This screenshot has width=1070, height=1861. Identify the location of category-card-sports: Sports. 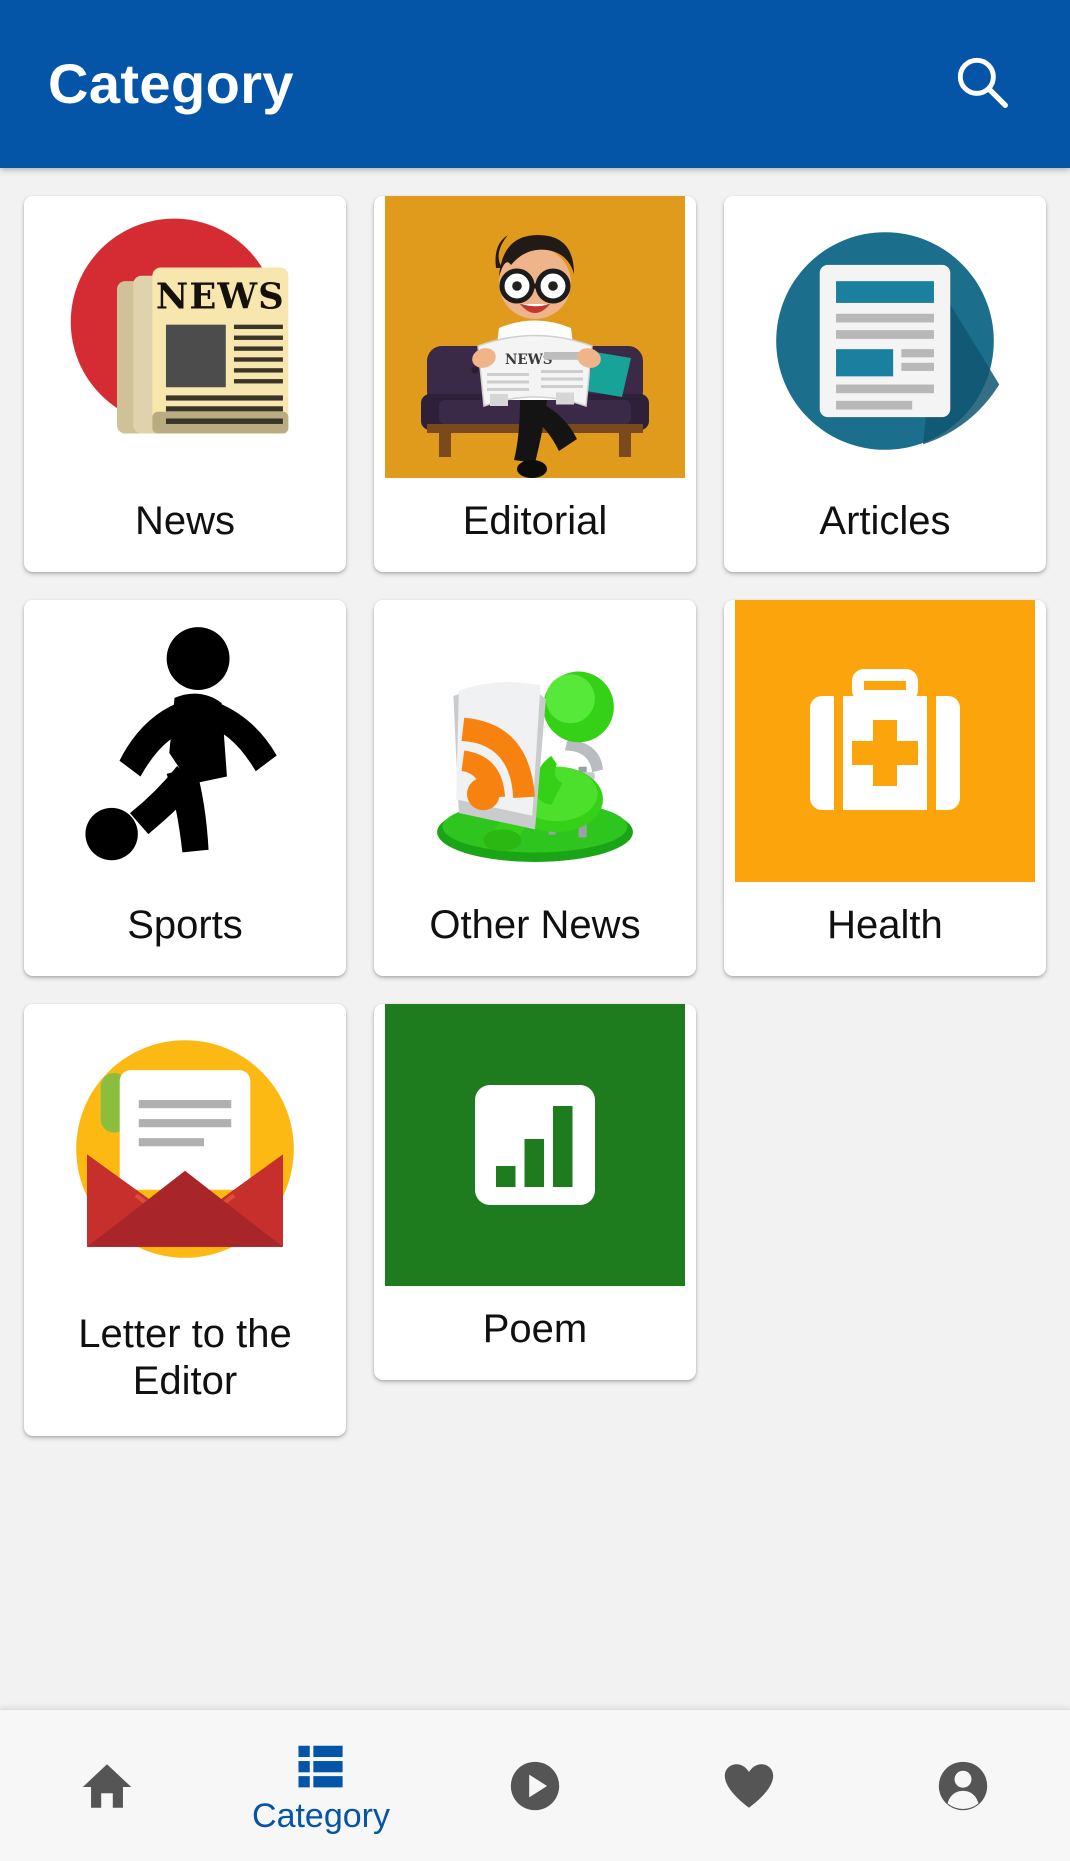
(185, 788).